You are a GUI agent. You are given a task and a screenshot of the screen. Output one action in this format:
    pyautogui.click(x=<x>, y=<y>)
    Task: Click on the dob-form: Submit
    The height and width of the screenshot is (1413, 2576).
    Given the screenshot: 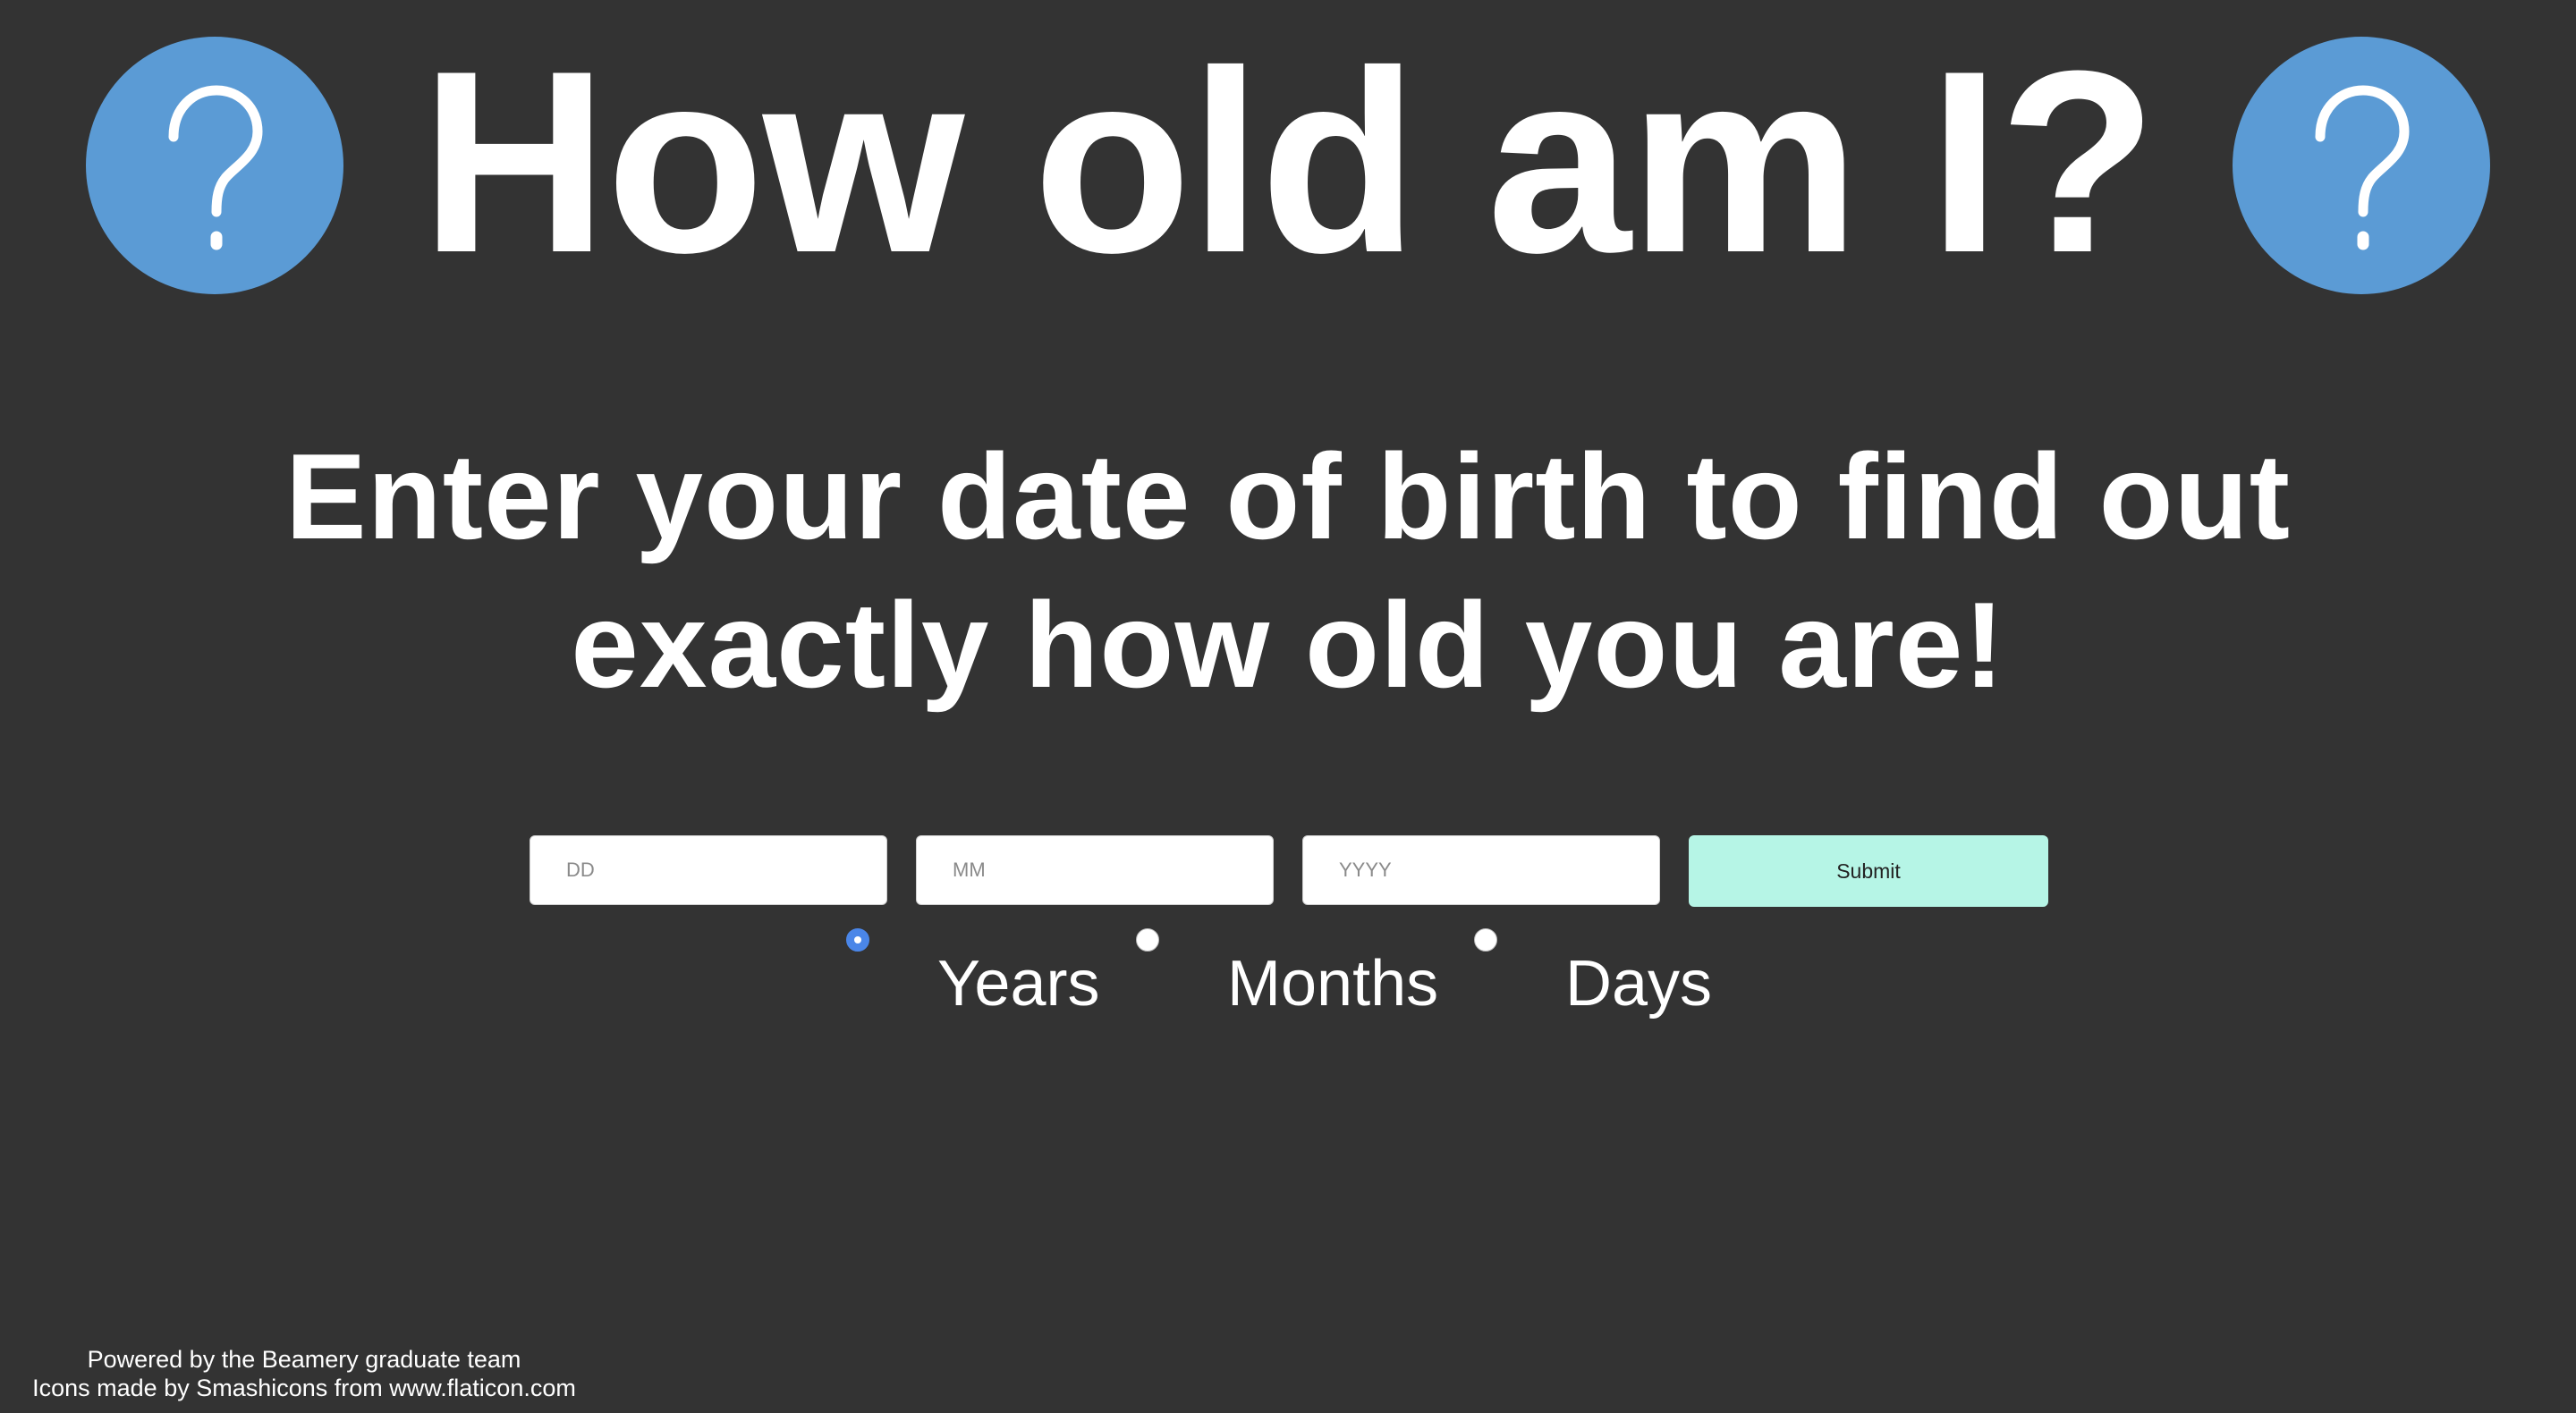 What is the action you would take?
    pyautogui.click(x=1288, y=871)
    